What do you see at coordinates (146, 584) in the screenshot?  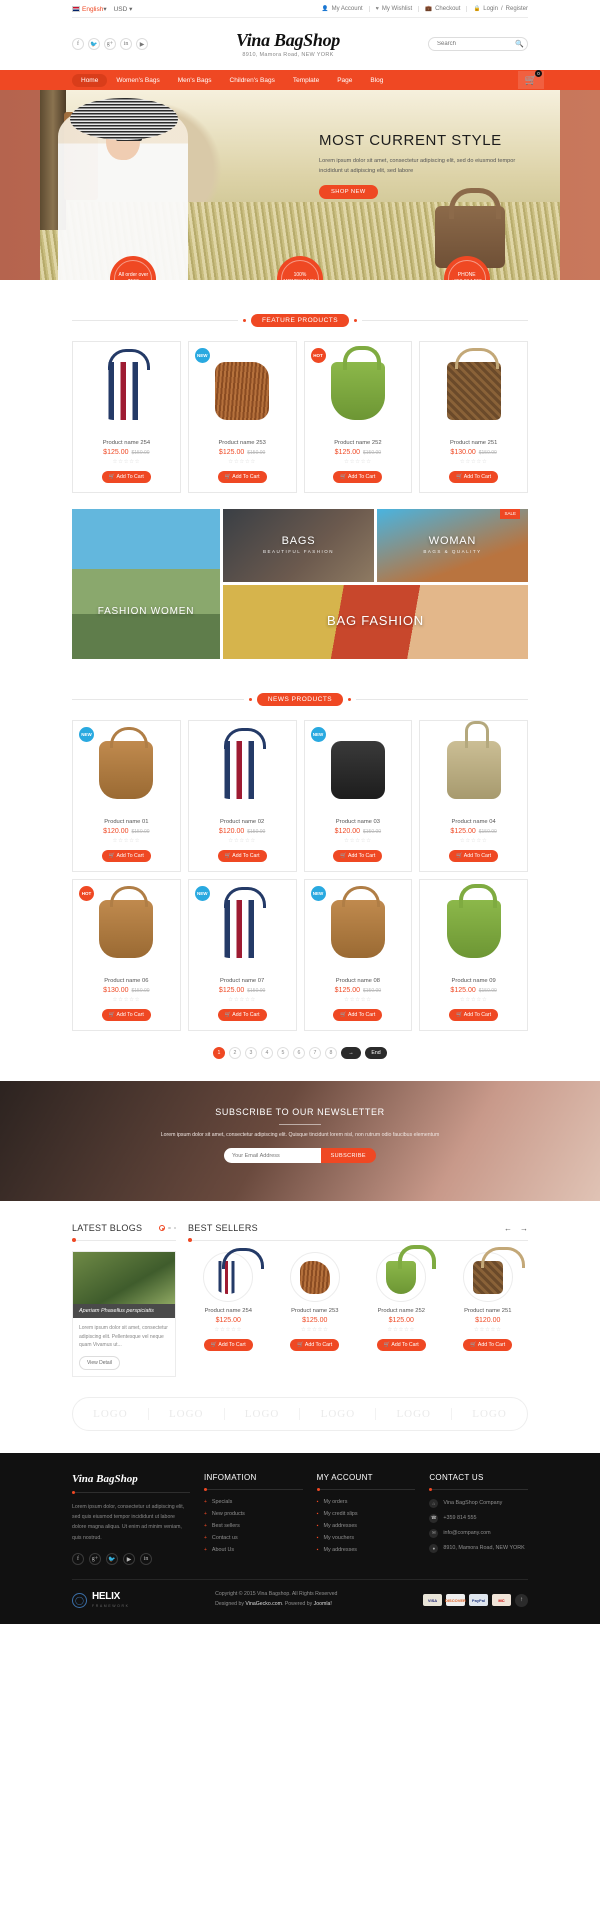 I see `collage-tile-fashion-women: FASHION WOMEN` at bounding box center [146, 584].